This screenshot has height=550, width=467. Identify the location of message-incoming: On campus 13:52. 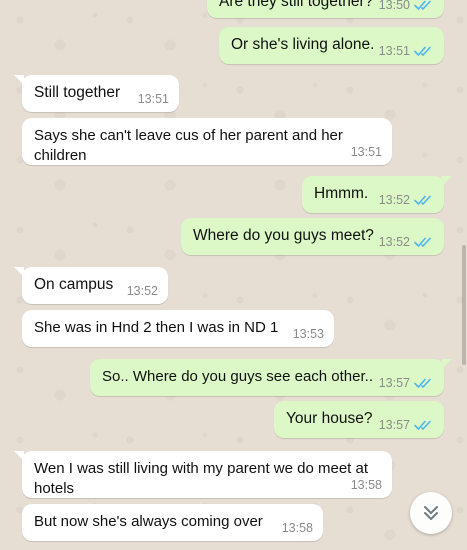
(91, 285).